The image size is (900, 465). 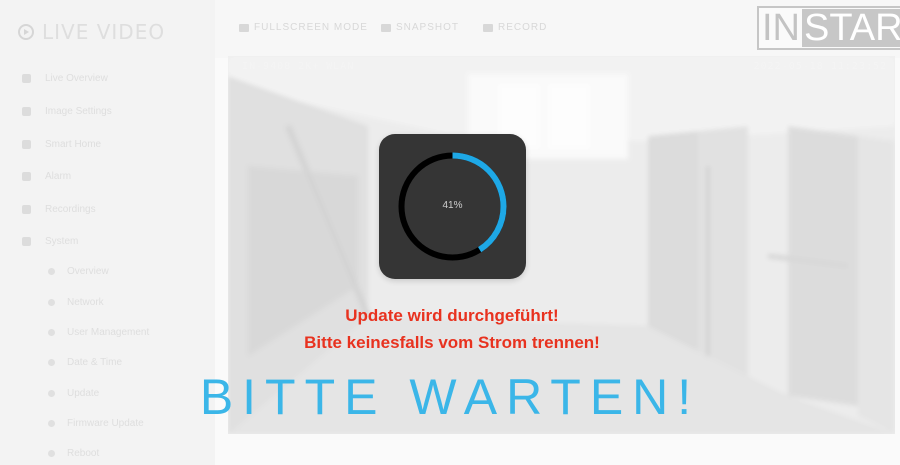 I want to click on camera-icon, so click(x=386, y=27).